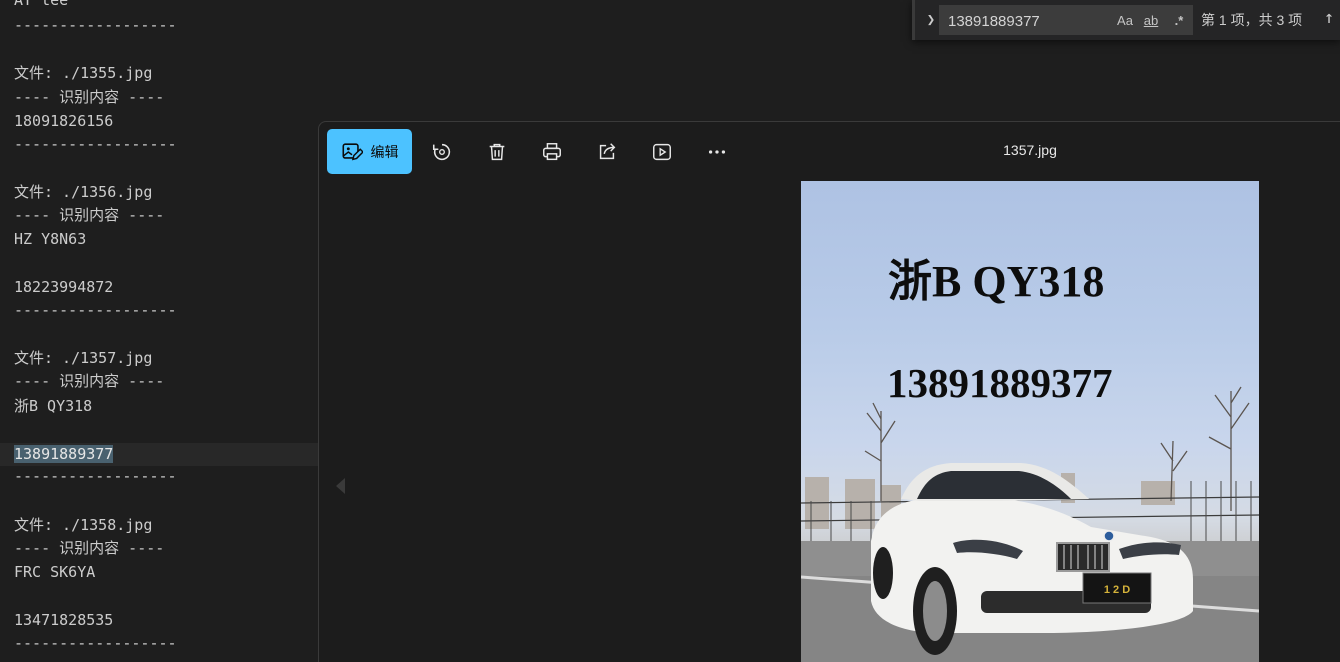  I want to click on editor-line-text: AY tee, so click(41, 4).